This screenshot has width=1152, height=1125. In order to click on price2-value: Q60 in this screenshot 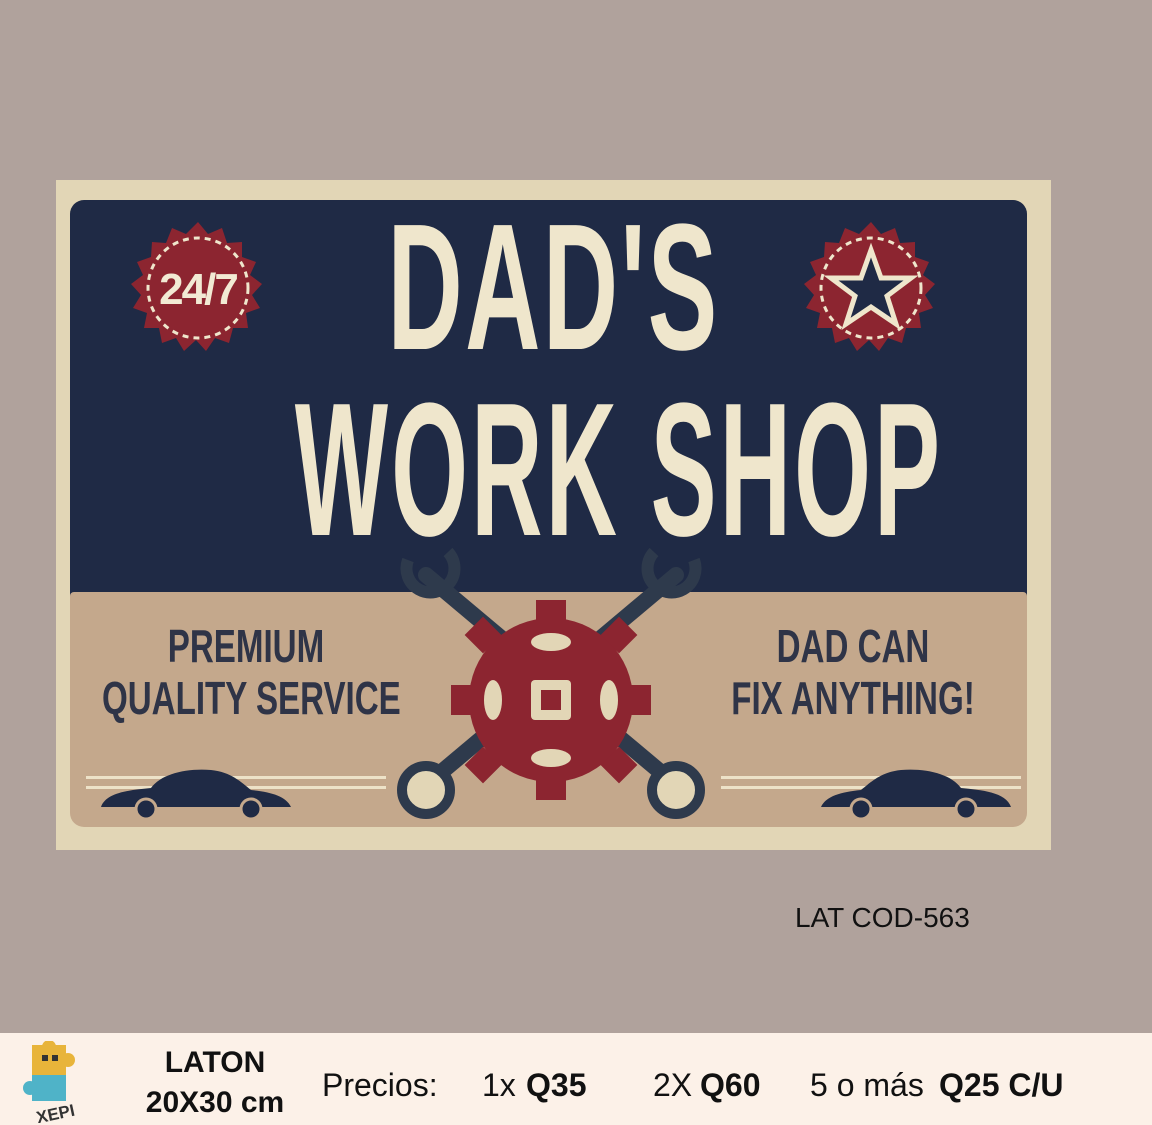, I will do `click(730, 1085)`.